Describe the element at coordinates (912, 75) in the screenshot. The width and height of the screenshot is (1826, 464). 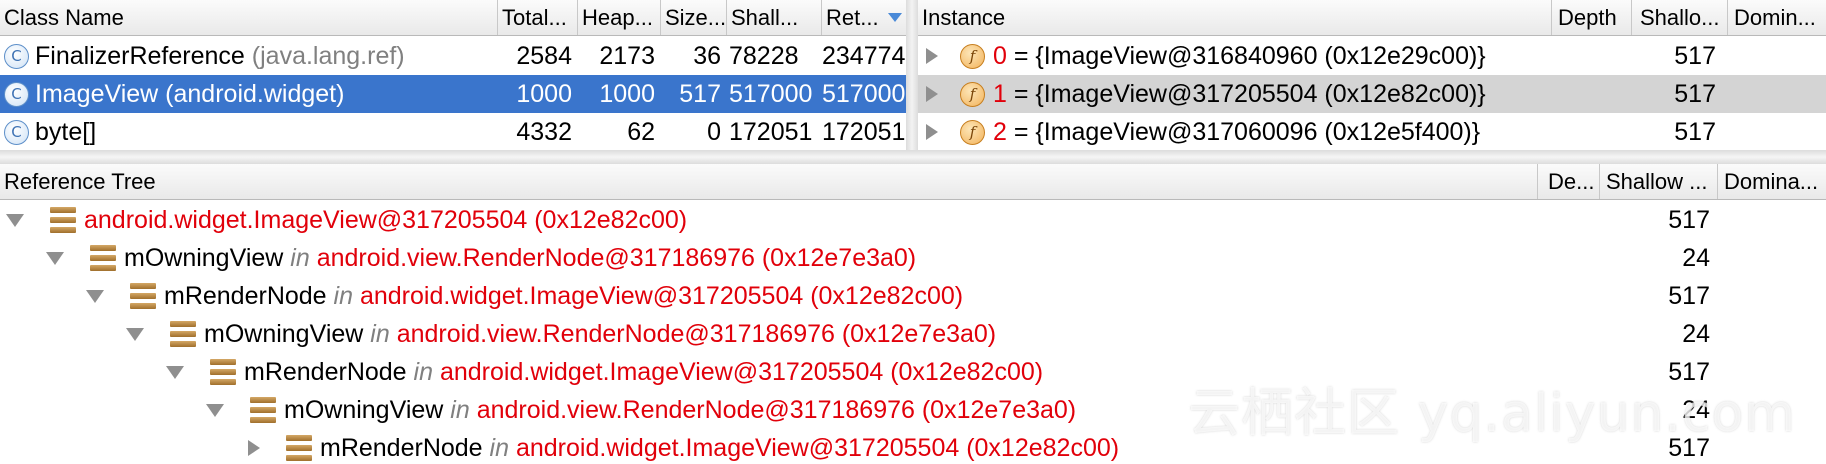
I see `vertical-splitter` at that location.